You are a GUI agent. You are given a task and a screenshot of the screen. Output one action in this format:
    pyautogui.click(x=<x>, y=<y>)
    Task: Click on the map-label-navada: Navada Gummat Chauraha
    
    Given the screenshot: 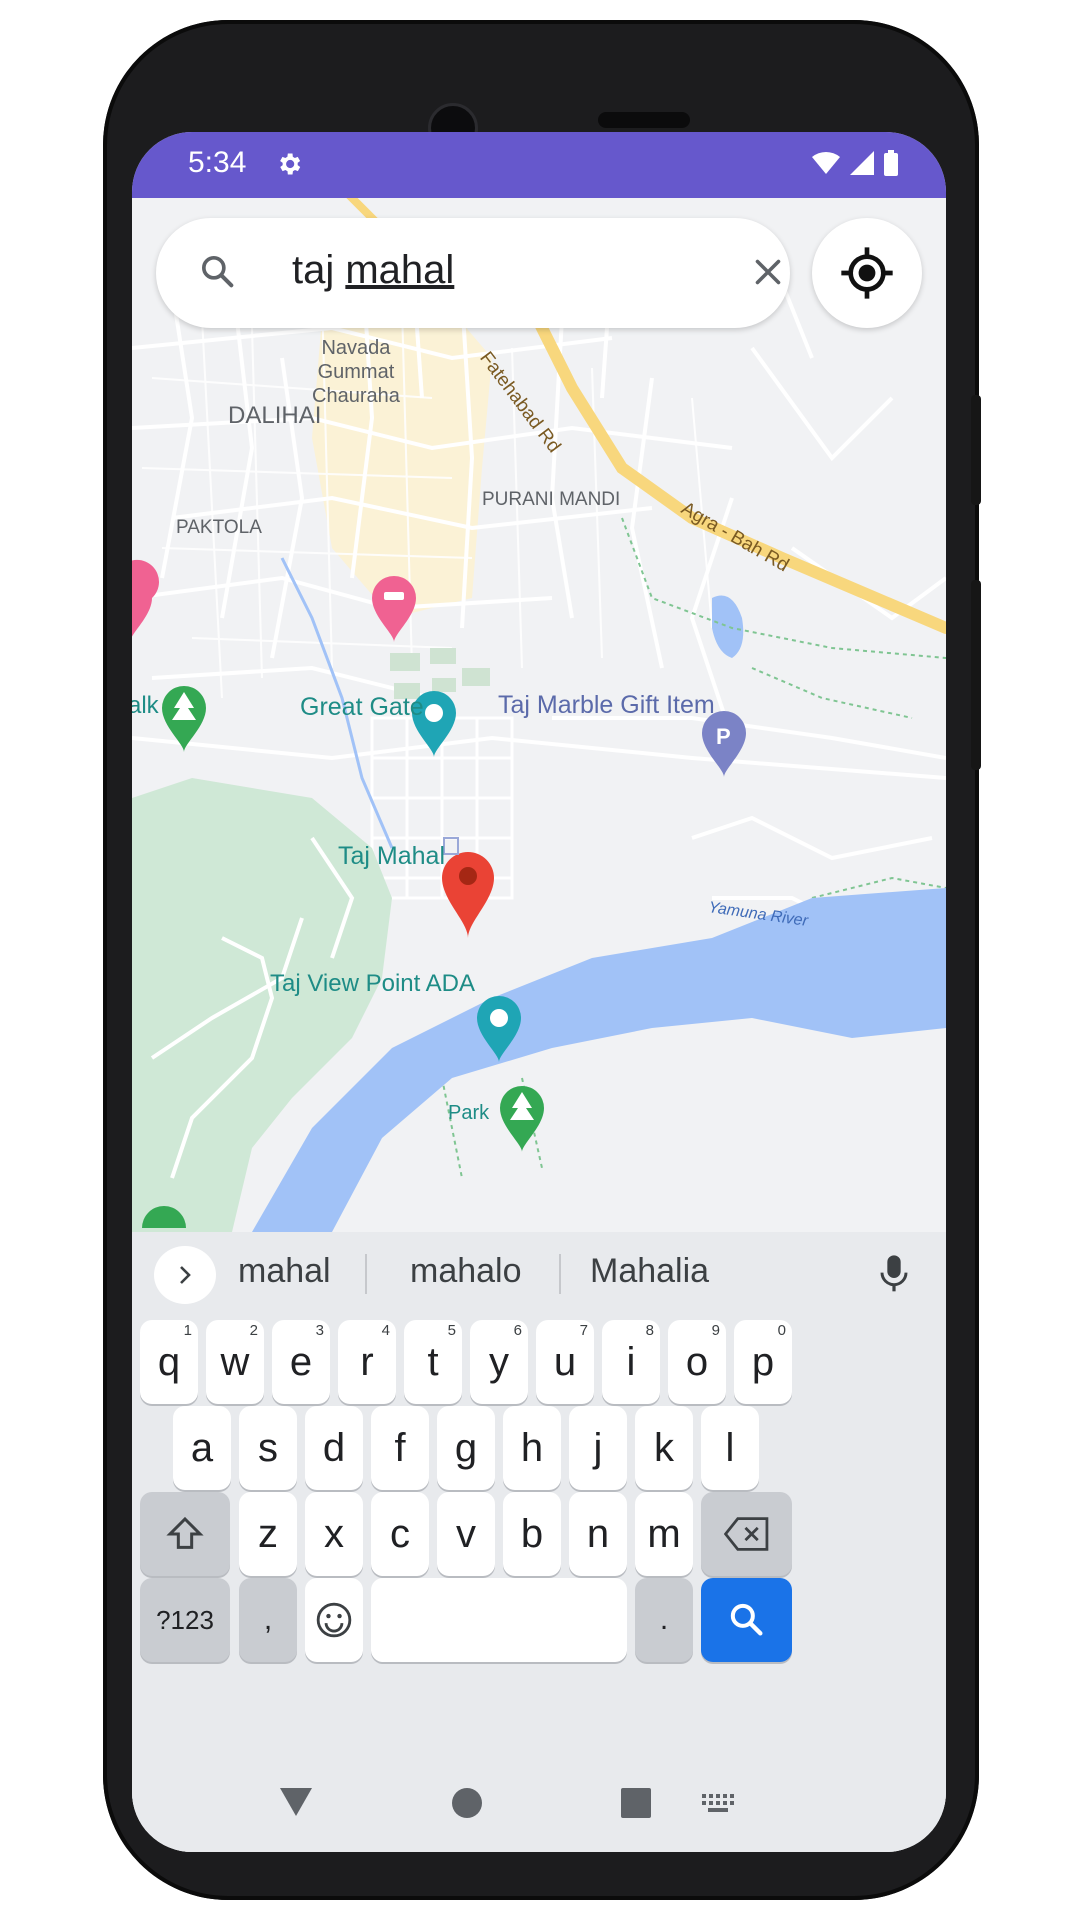 What is the action you would take?
    pyautogui.click(x=356, y=372)
    